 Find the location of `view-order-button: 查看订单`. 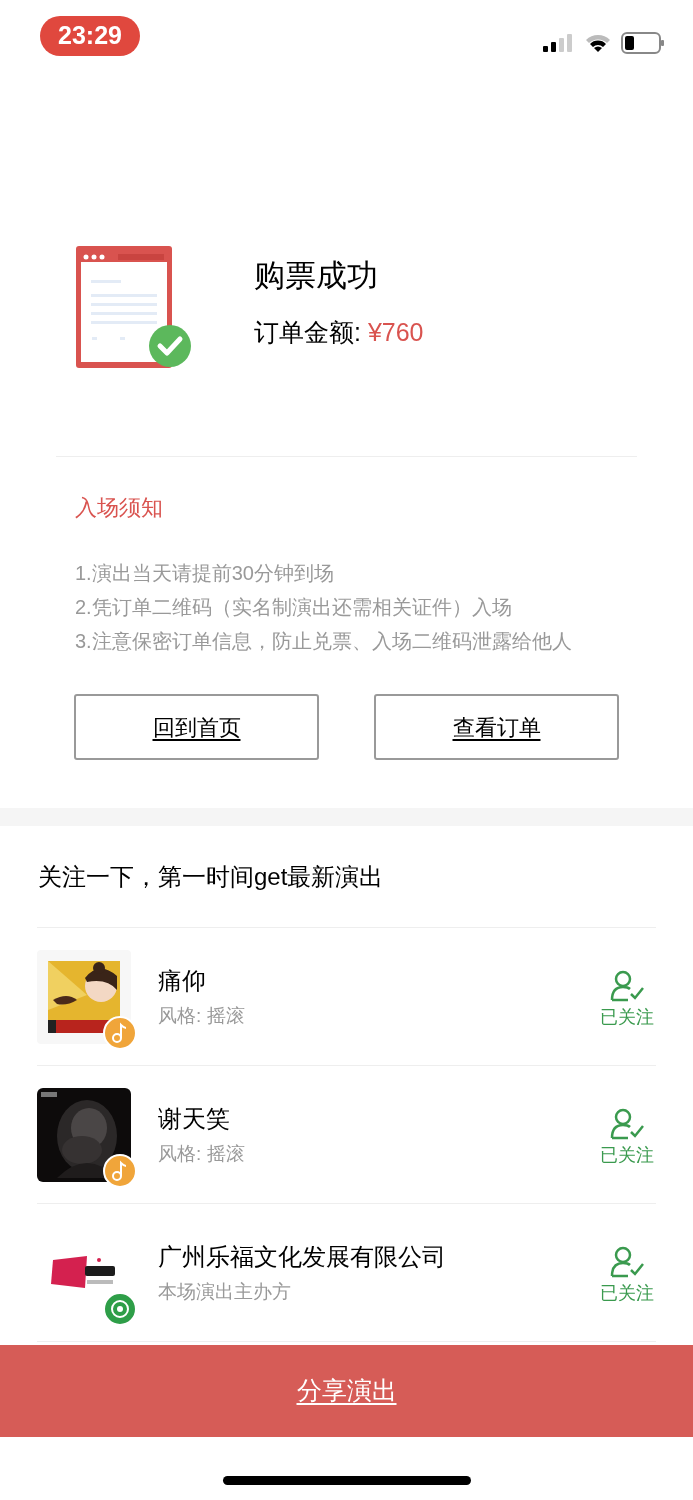

view-order-button: 查看订单 is located at coordinates (496, 727).